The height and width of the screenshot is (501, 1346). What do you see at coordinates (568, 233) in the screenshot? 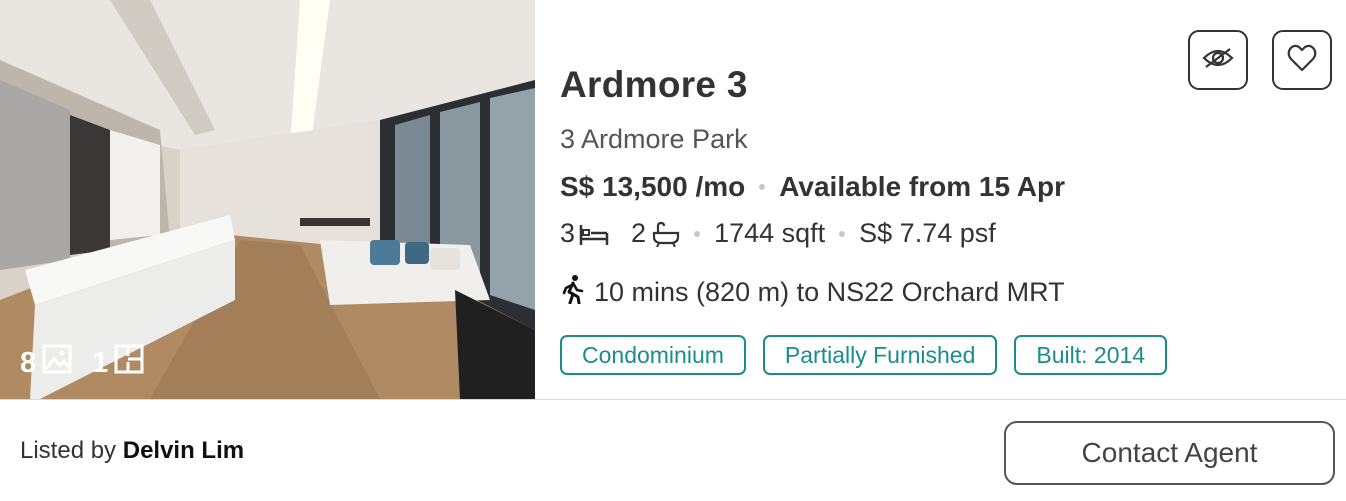
I see `bedroom-count: 3` at bounding box center [568, 233].